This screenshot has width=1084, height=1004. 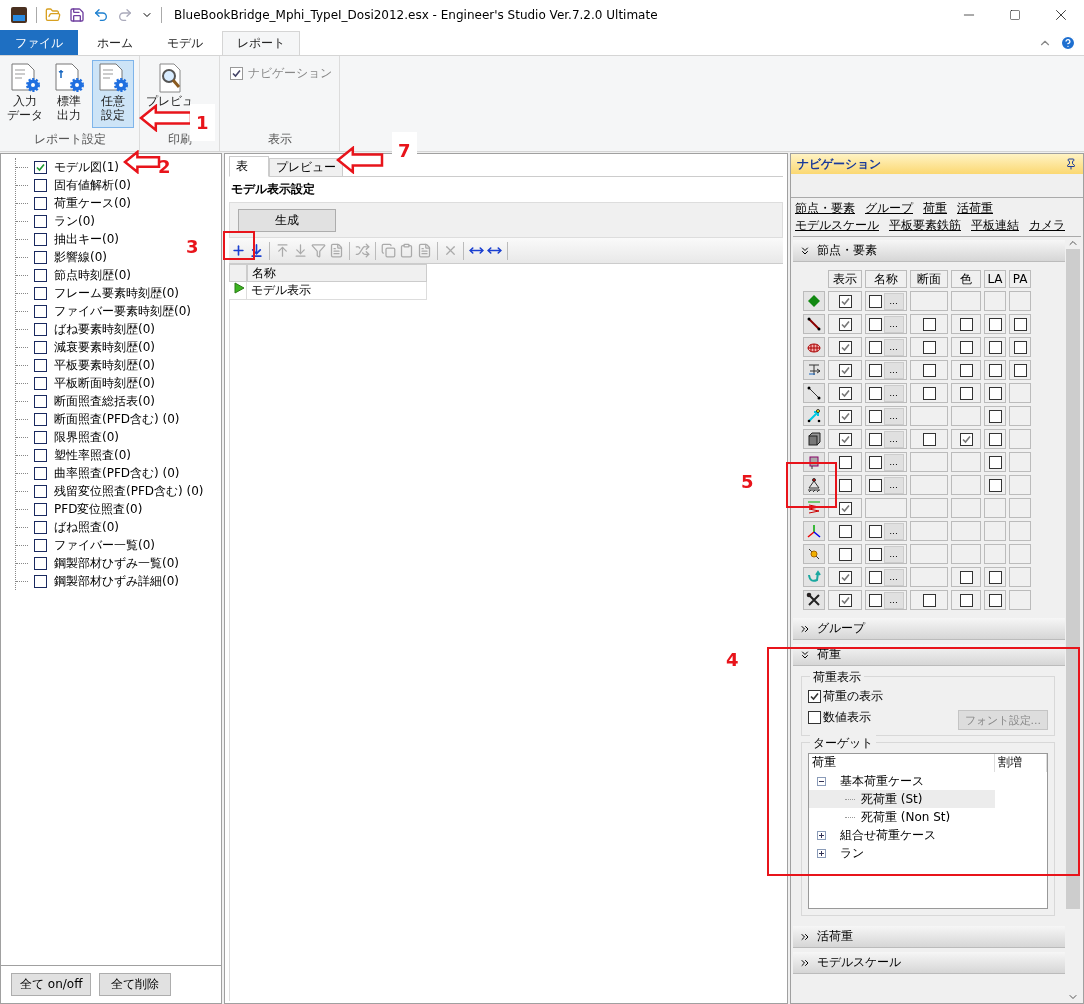 What do you see at coordinates (839, 717) in the screenshot?
I see `checkbox-label: 数値表示` at bounding box center [839, 717].